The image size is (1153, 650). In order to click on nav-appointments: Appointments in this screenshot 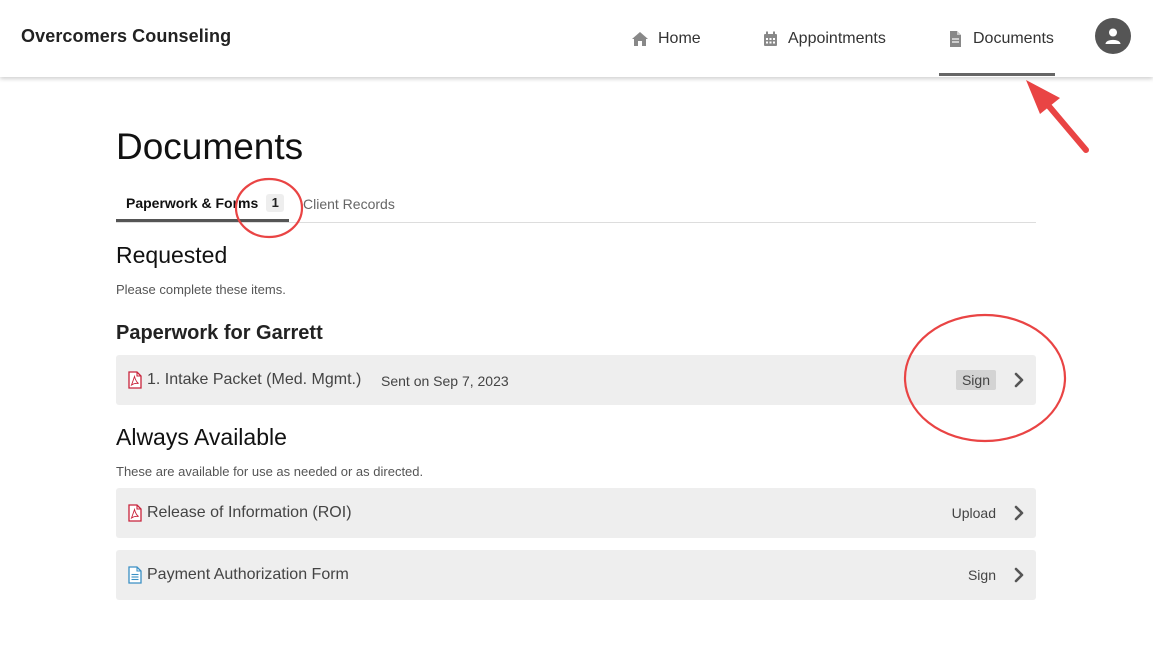, I will do `click(823, 38)`.